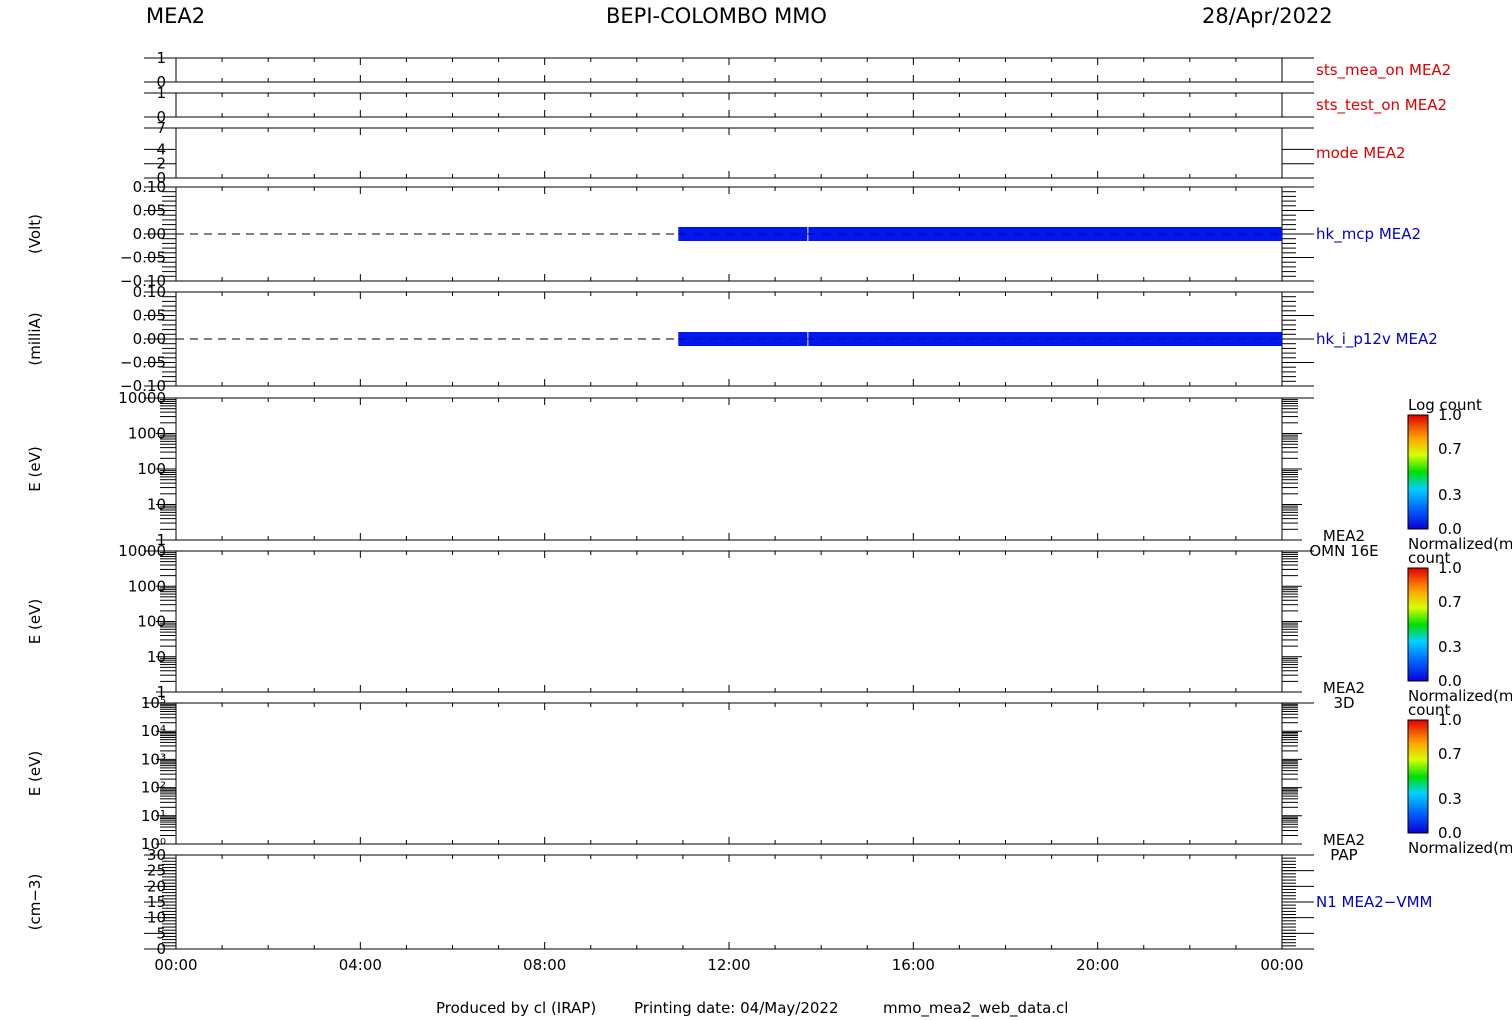  I want to click on ytick-label-mode: 7, so click(161, 128).